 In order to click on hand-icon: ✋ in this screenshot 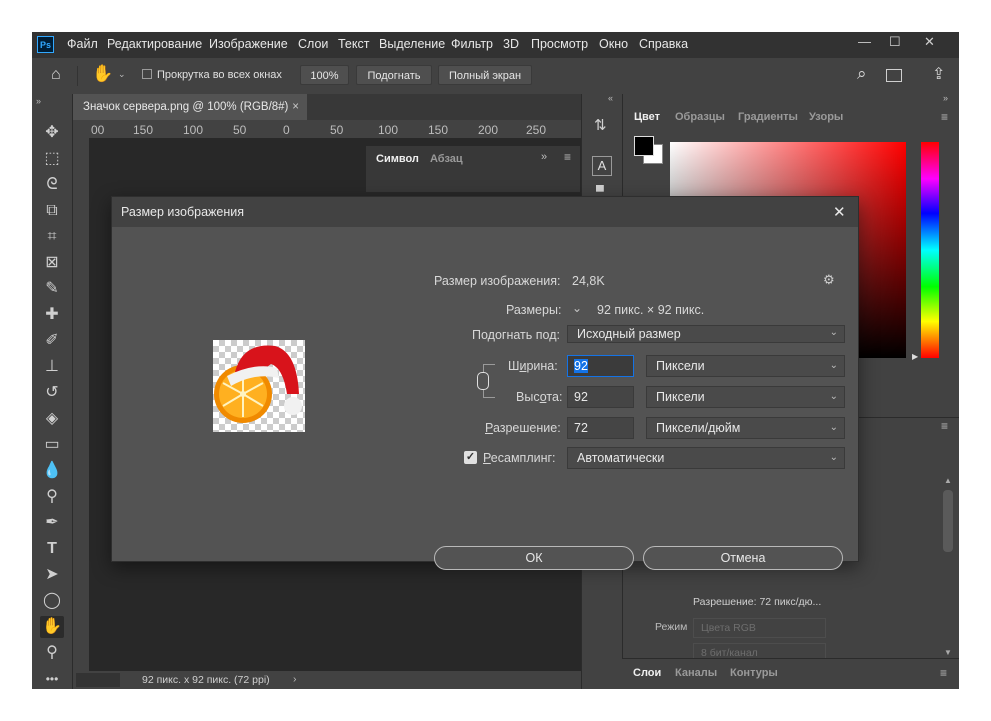, I will do `click(102, 74)`.